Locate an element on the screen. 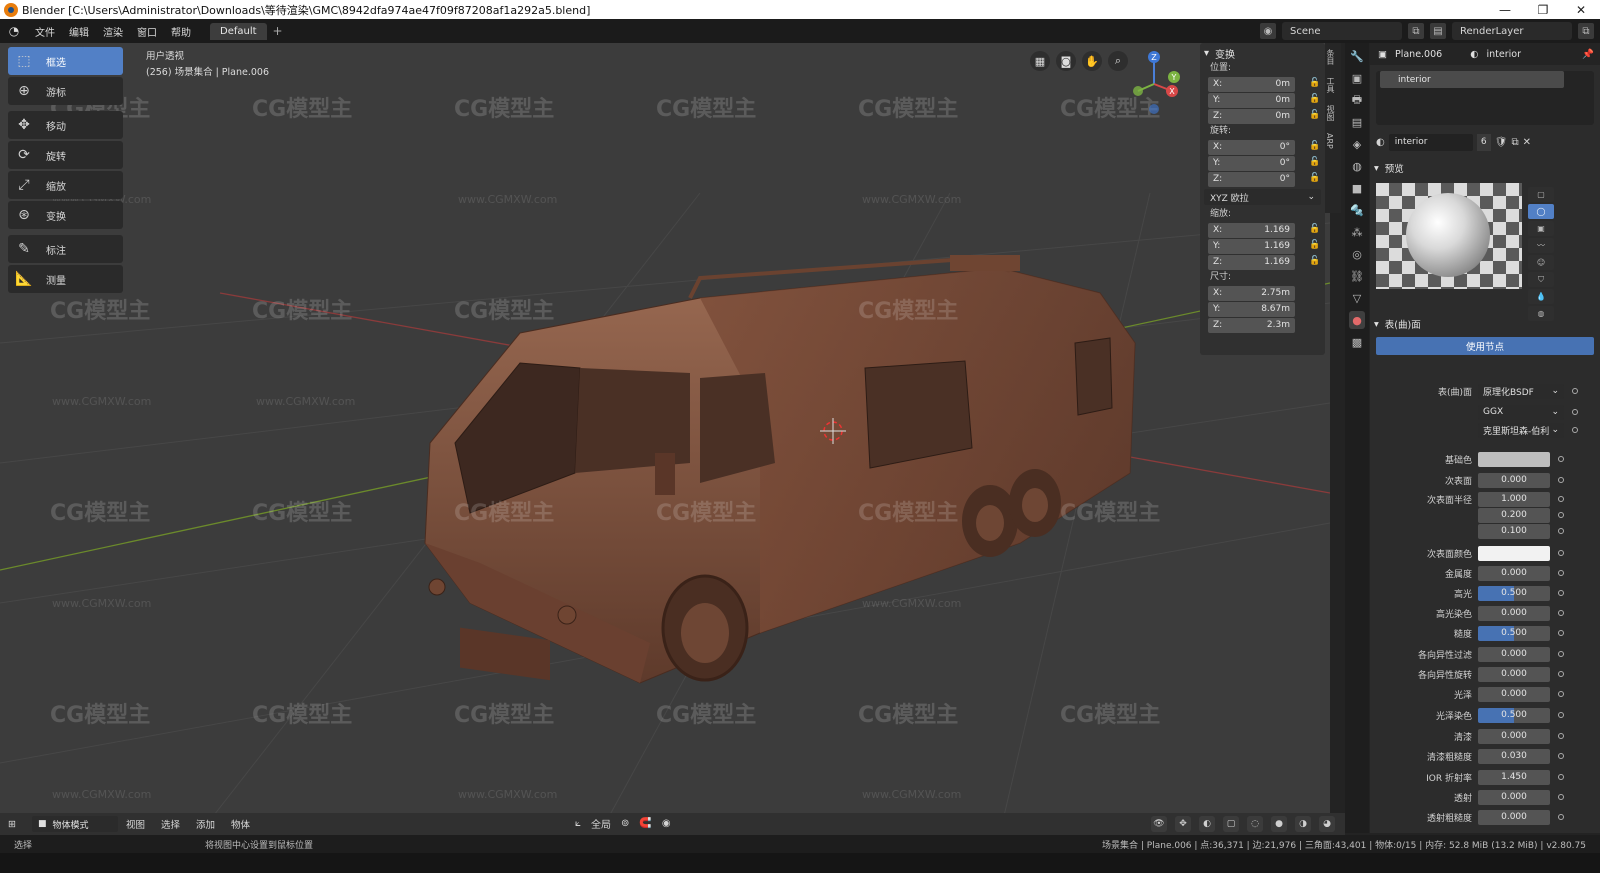 The height and width of the screenshot is (873, 1600). scene-icon: ◉ is located at coordinates (1268, 31).